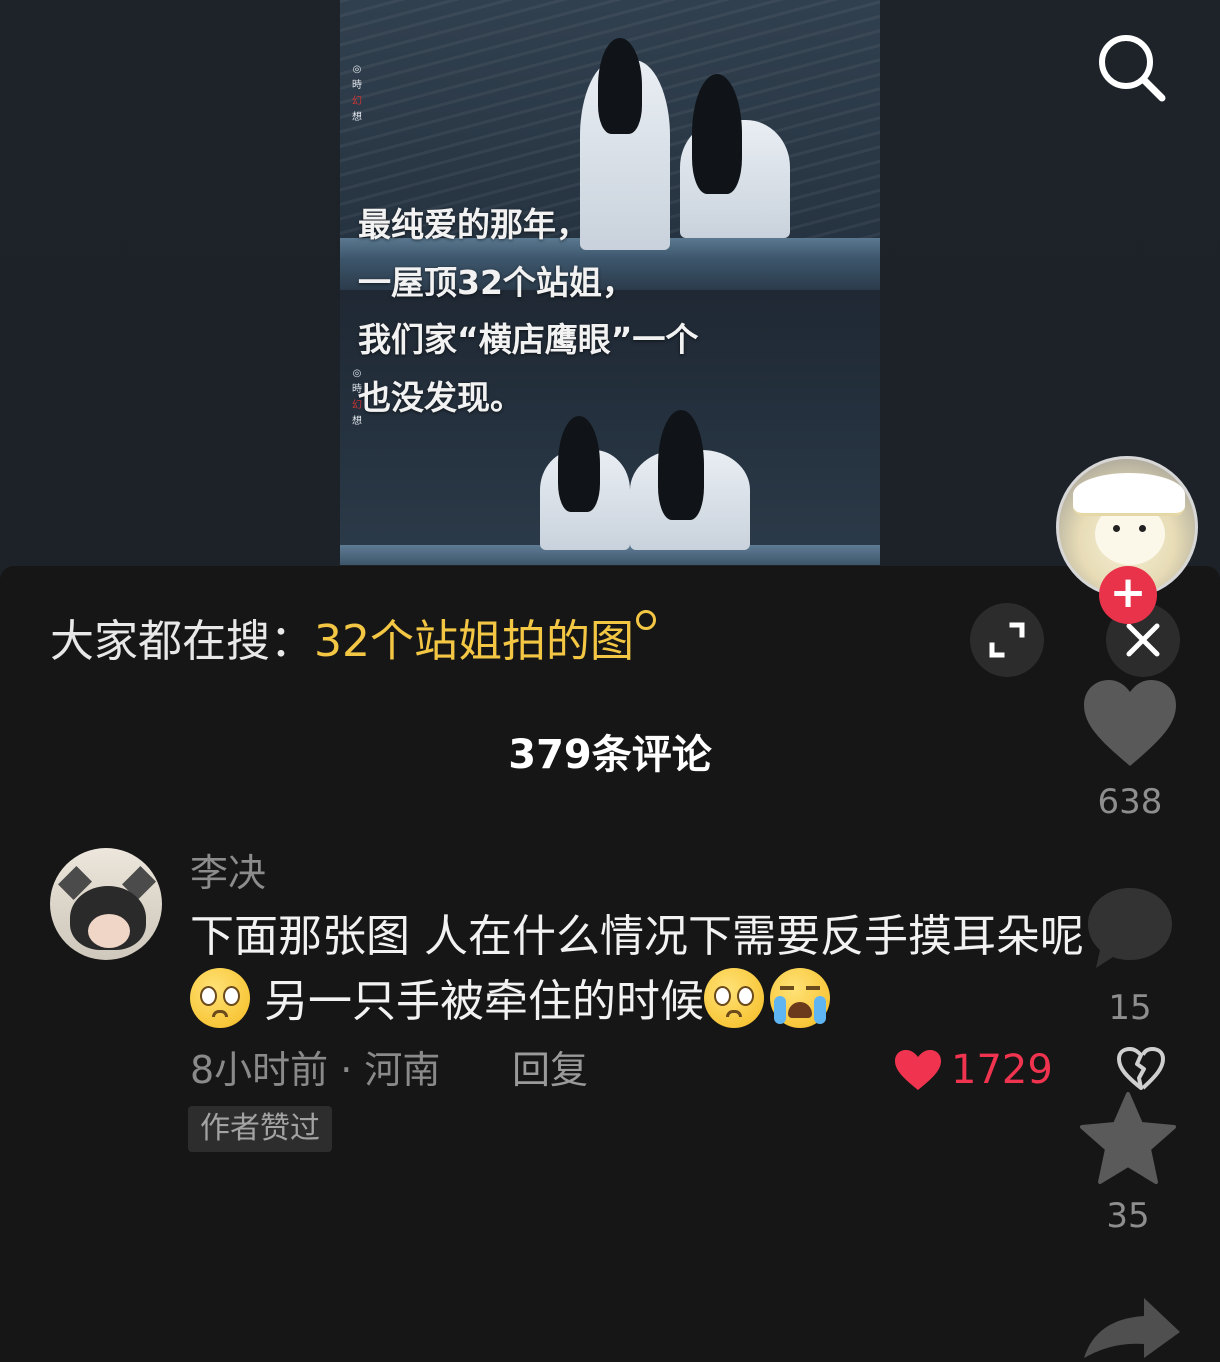 The height and width of the screenshot is (1362, 1220). What do you see at coordinates (357, 93) in the screenshot?
I see `video-watermark-top: ◎ 時 幻 想` at bounding box center [357, 93].